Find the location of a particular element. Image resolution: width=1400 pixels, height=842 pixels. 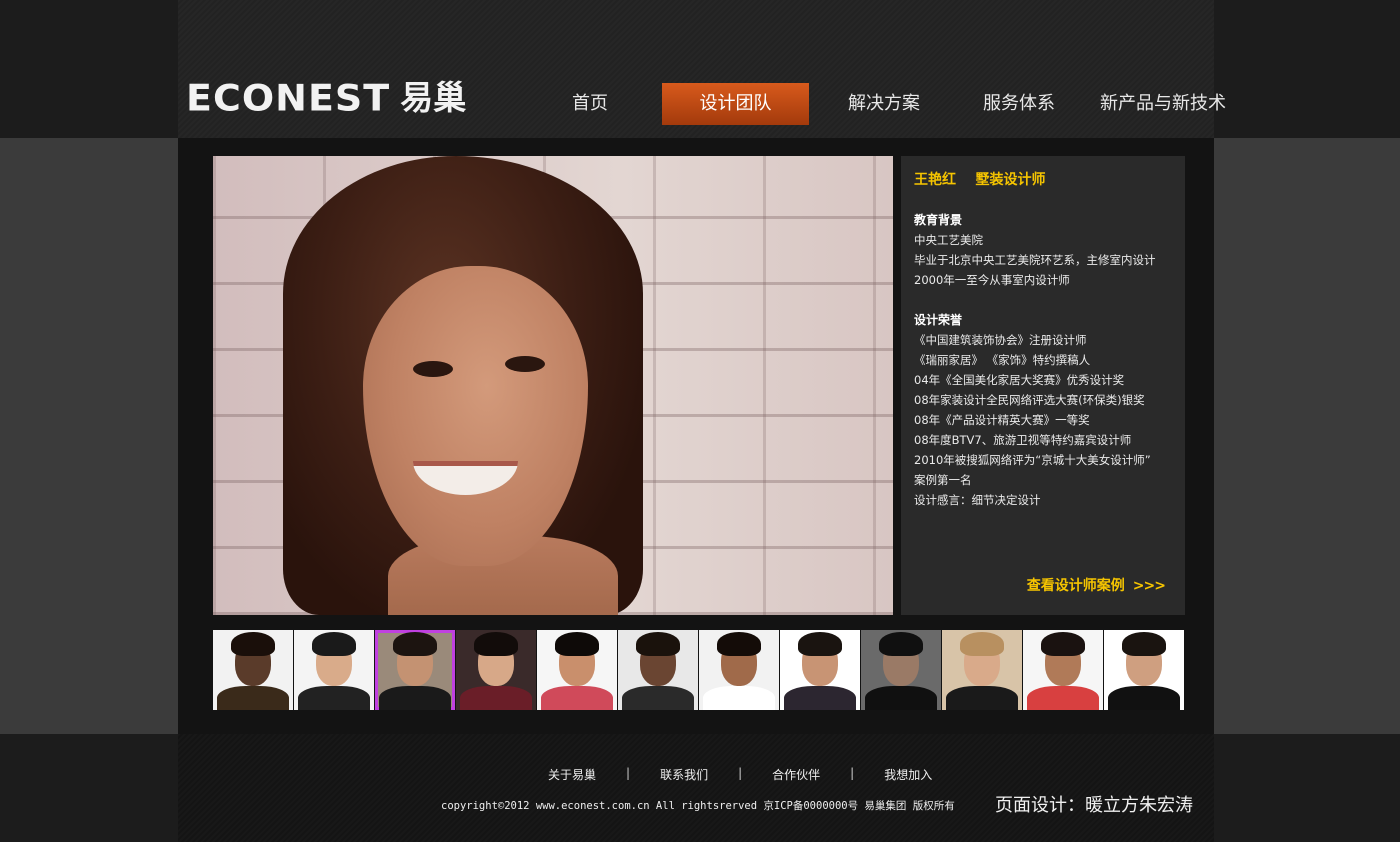

right-eye is located at coordinates (525, 364).